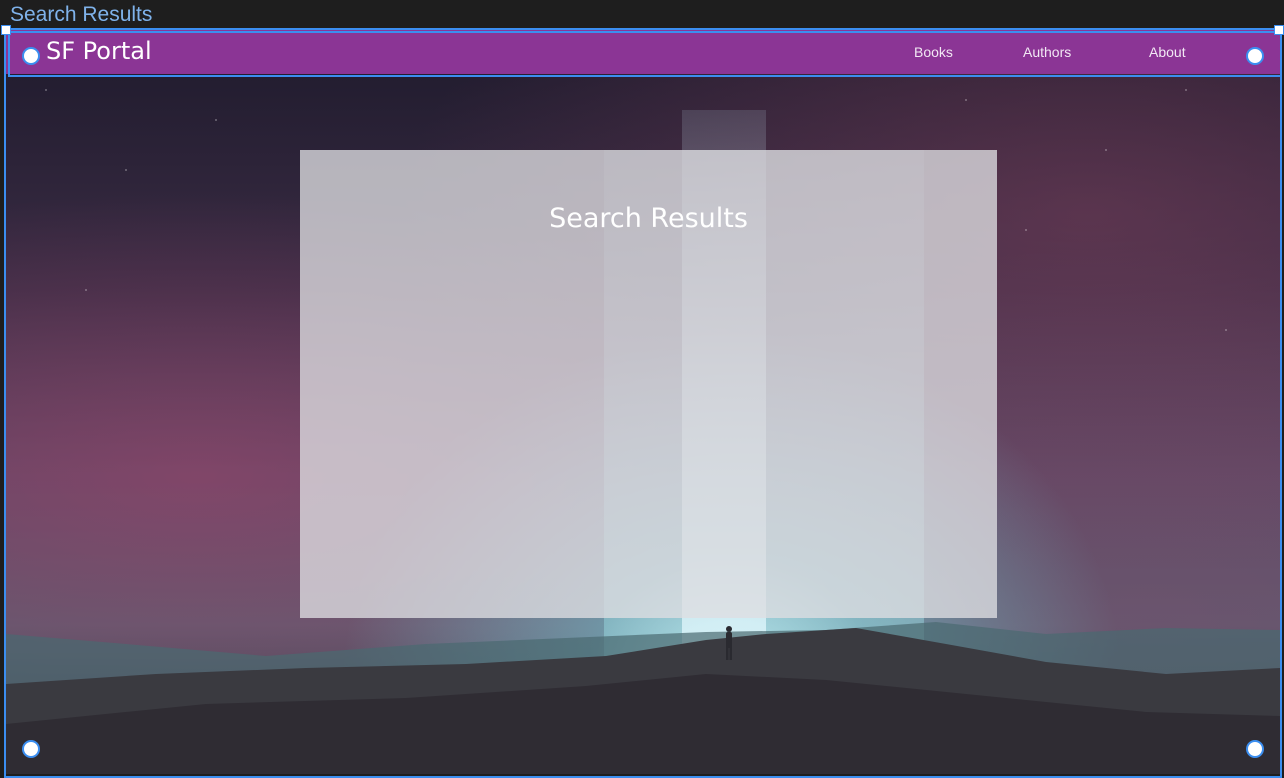 The image size is (1284, 778). What do you see at coordinates (648, 218) in the screenshot?
I see `page-title: Search Results` at bounding box center [648, 218].